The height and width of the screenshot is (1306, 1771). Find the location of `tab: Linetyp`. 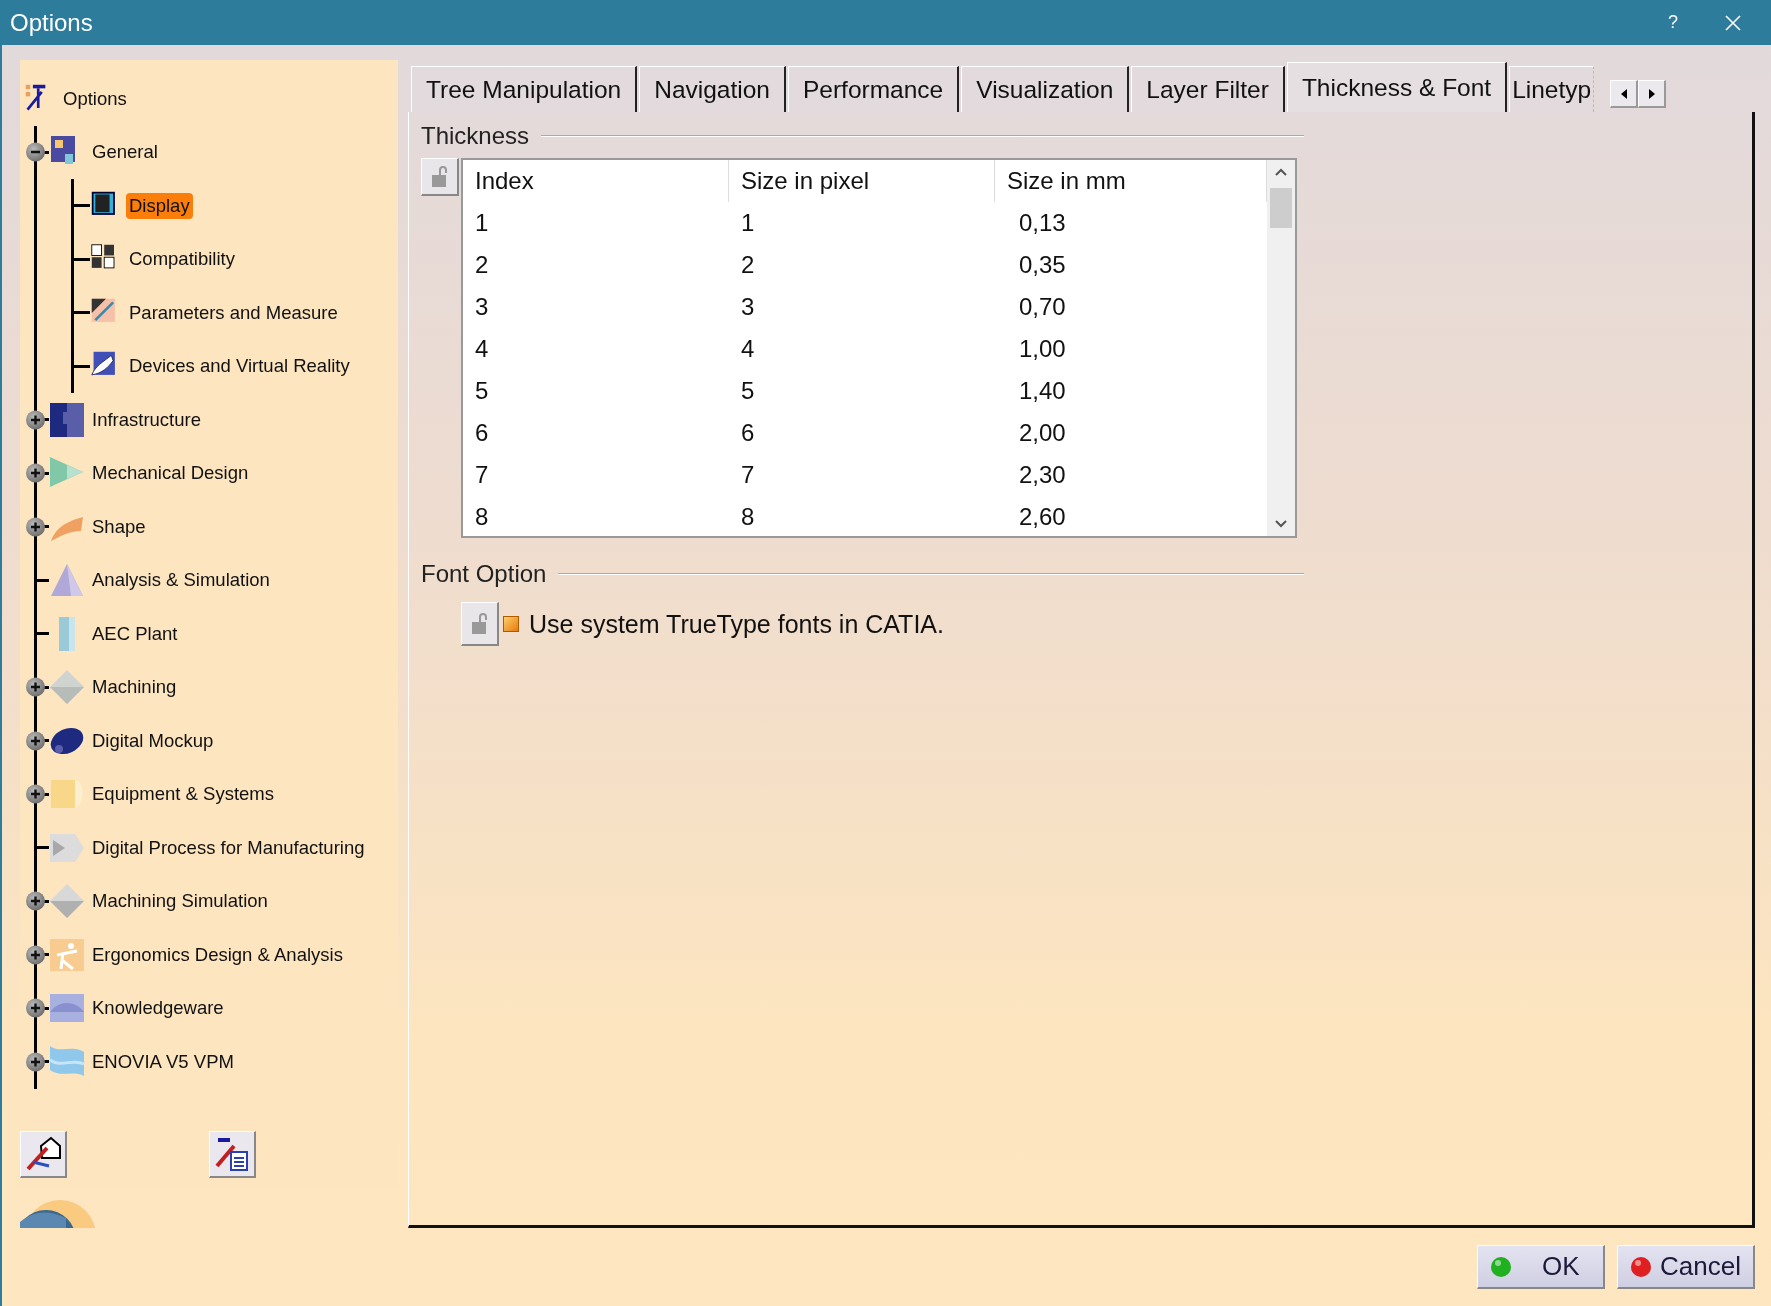

tab: Linetyp is located at coordinates (1552, 89).